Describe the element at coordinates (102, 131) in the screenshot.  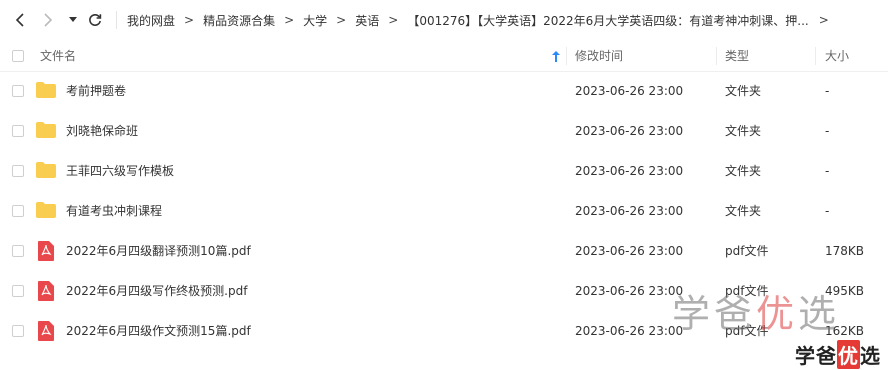
I see `file-name: 刘晓艳保命班` at that location.